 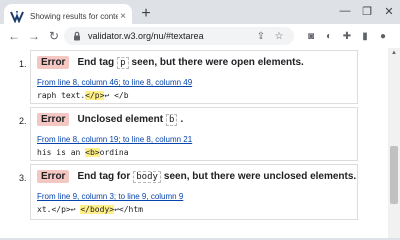 What do you see at coordinates (311, 36) in the screenshot?
I see `camera-icon: ◙` at bounding box center [311, 36].